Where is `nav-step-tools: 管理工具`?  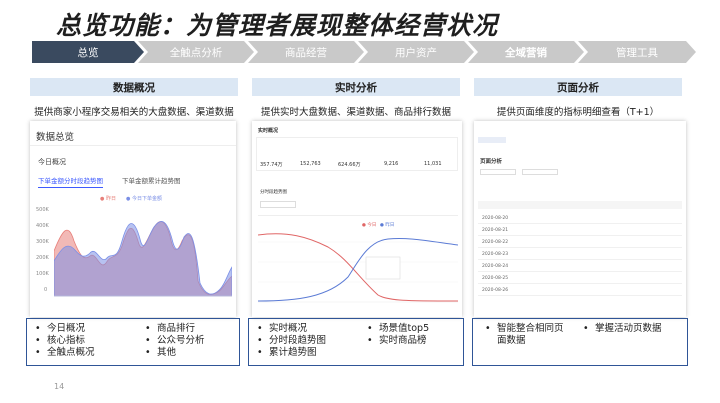
nav-step-tools: 管理工具 is located at coordinates (637, 52).